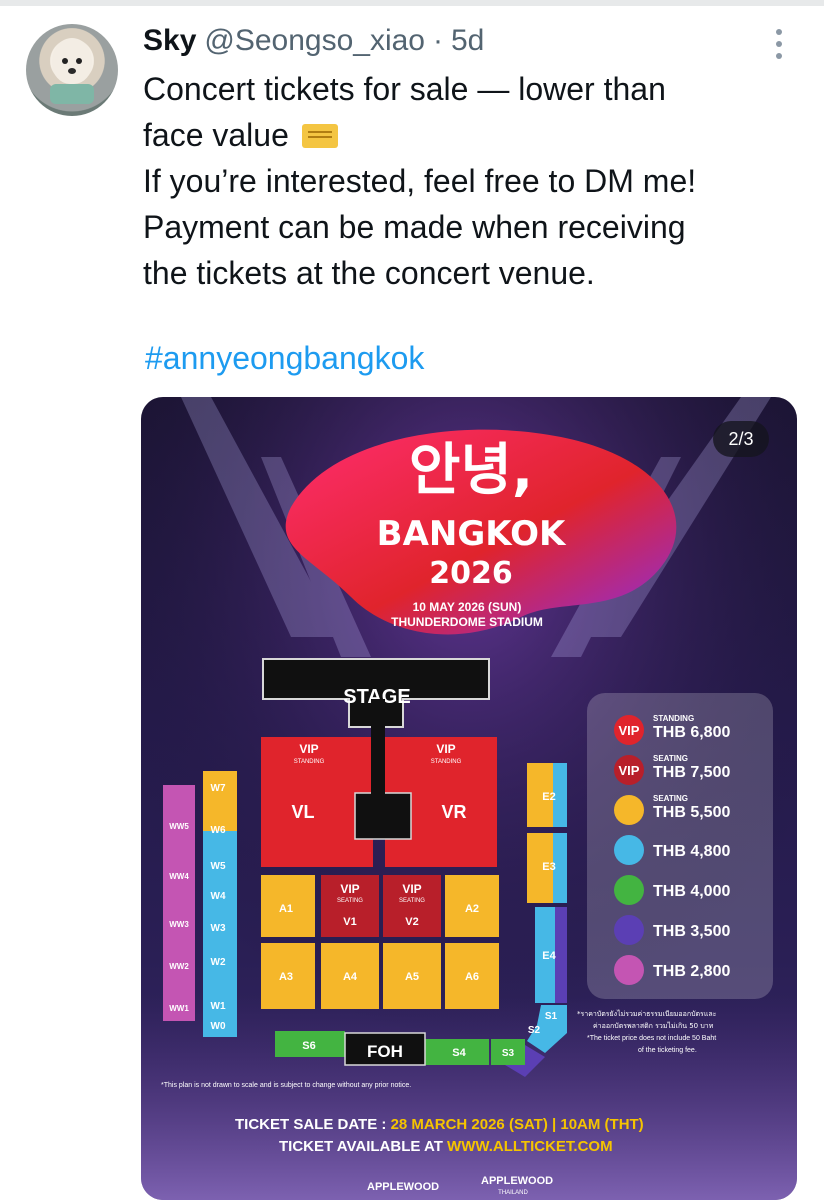 The height and width of the screenshot is (1200, 824). What do you see at coordinates (72, 94) in the screenshot?
I see `dog-scarf` at bounding box center [72, 94].